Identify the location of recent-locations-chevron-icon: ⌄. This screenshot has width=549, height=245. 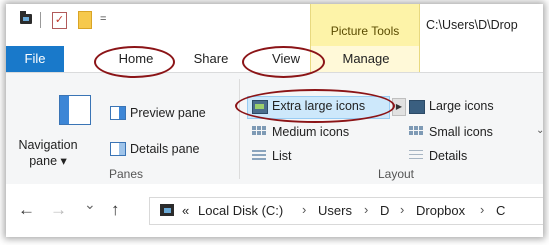
(90, 204).